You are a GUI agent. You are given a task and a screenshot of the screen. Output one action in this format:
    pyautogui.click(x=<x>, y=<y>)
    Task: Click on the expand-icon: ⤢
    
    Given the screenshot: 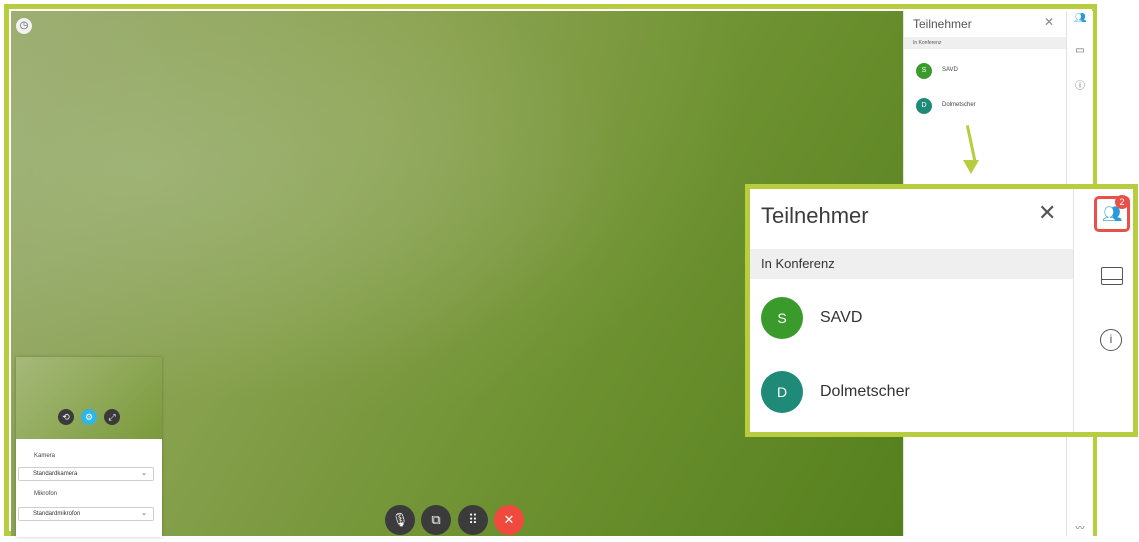 What is the action you would take?
    pyautogui.click(x=112, y=417)
    